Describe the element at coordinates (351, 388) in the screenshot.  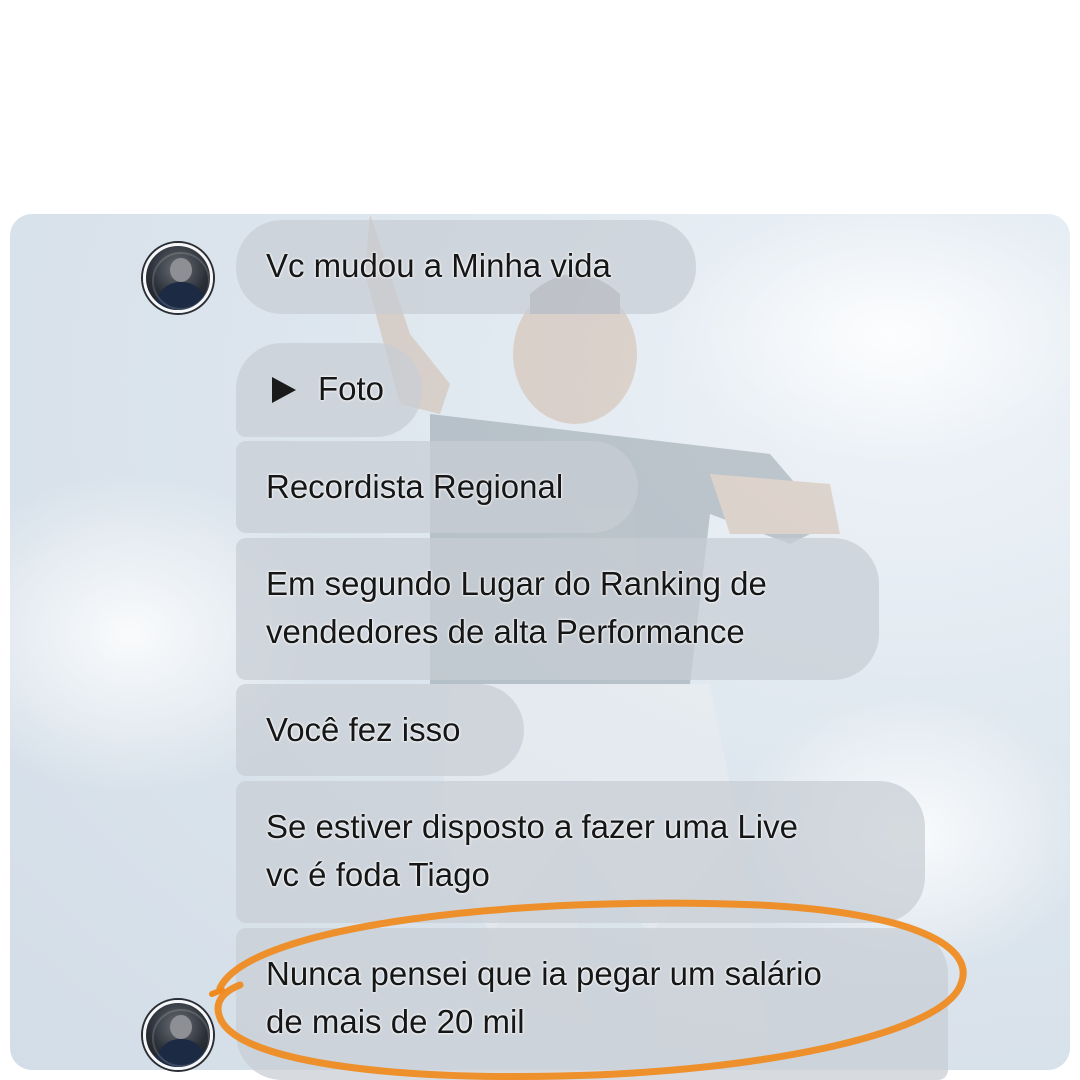
I see `photo-label: Foto` at that location.